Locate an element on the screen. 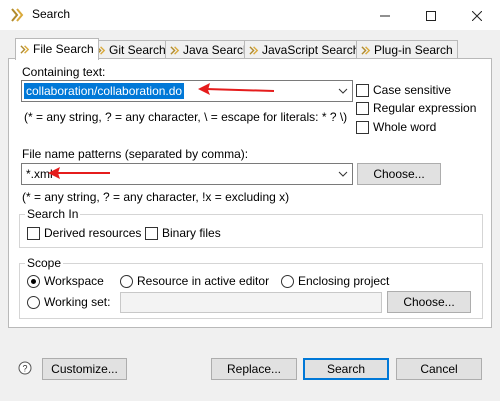 The width and height of the screenshot is (500, 401). close-button is located at coordinates (477, 15).